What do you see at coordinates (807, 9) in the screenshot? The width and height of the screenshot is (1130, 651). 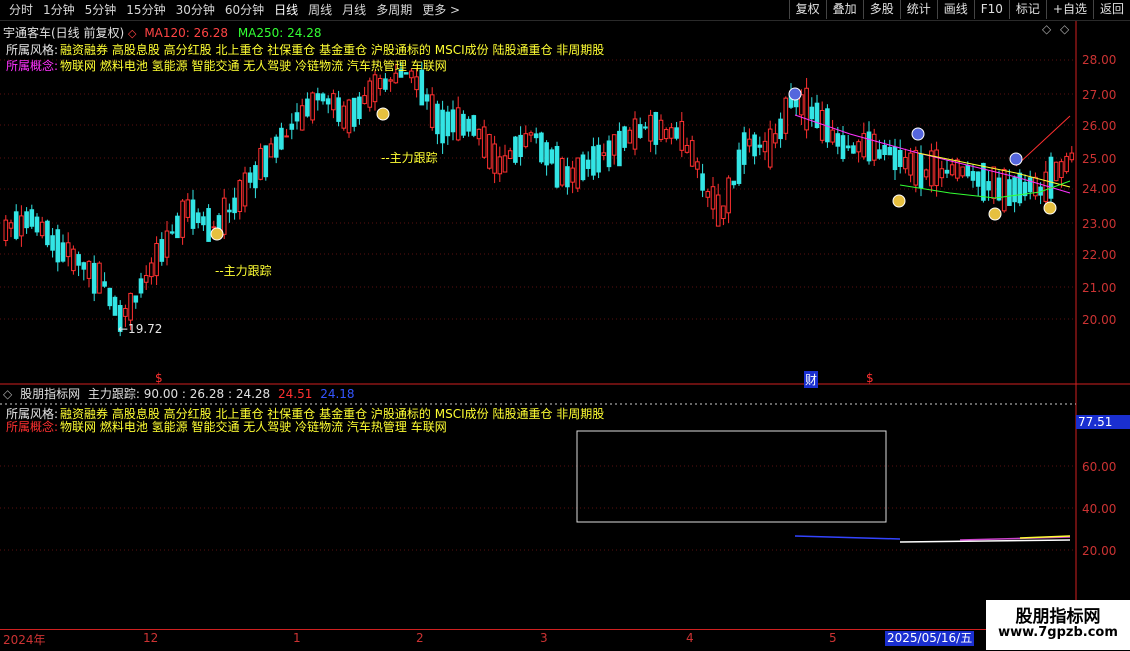 I see `restore-rights-button: 复权` at bounding box center [807, 9].